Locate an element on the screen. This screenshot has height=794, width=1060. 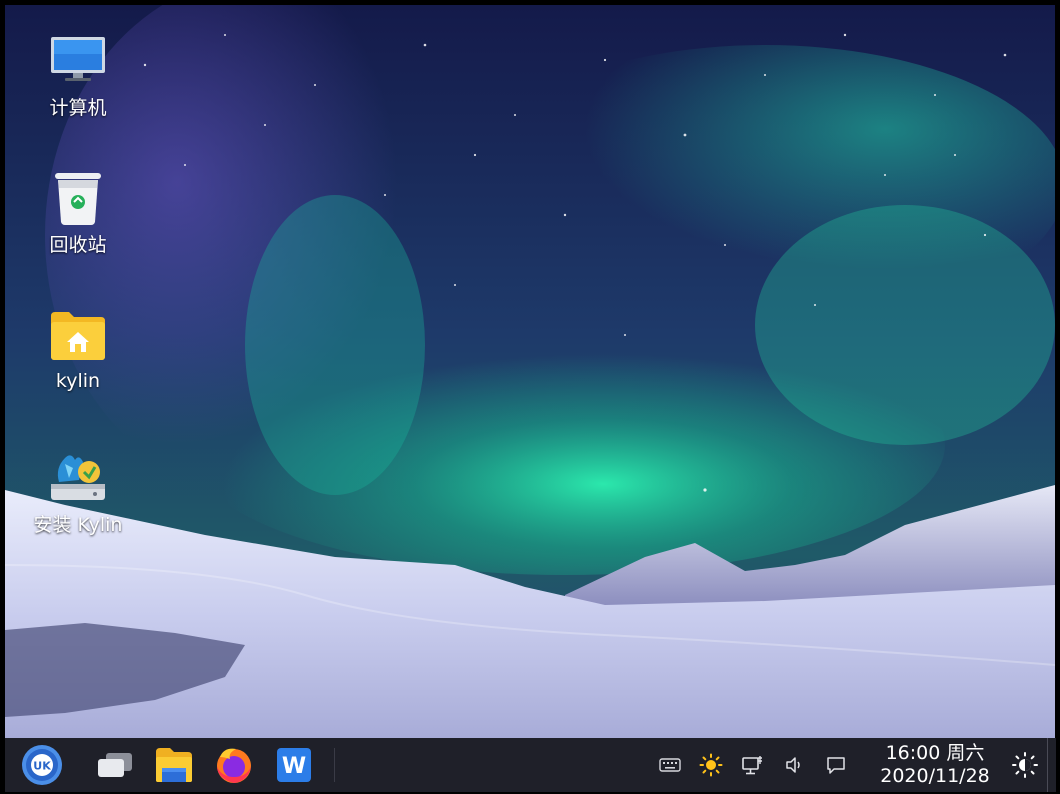
taskbar: UK W 16:00 周六 2020/11/28 is located at coordinates (530, 765).